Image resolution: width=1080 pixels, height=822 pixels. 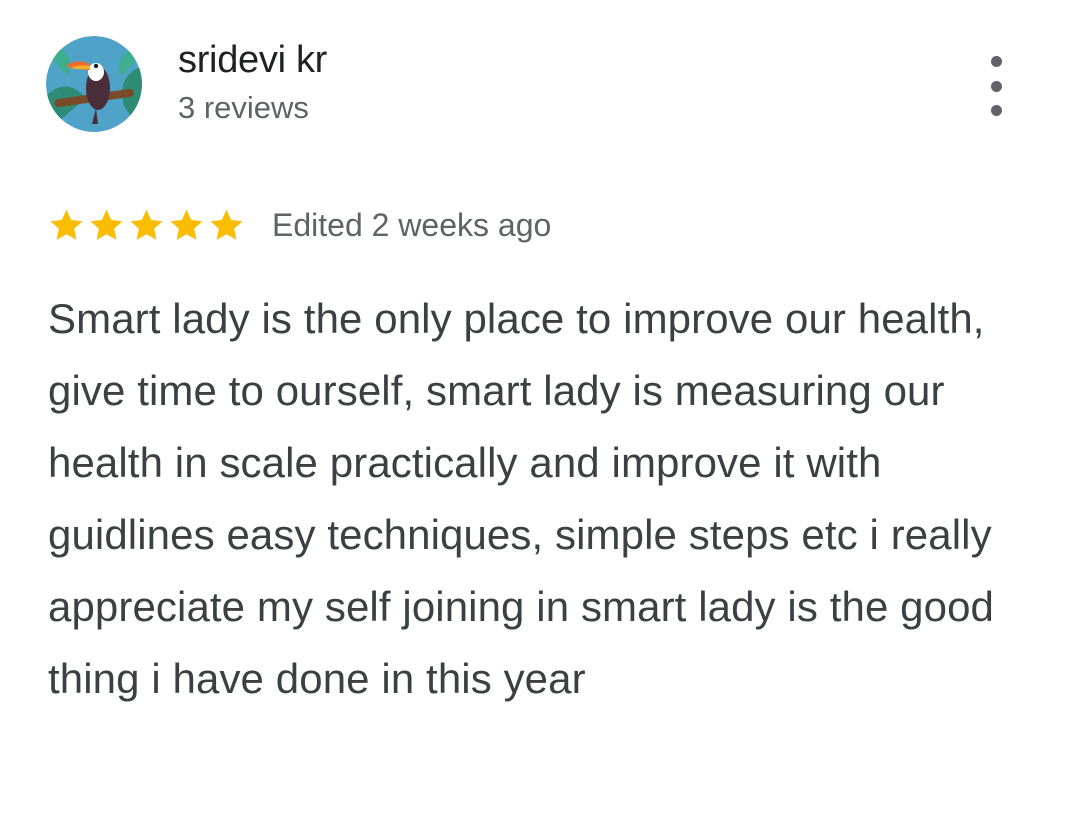 I want to click on rating-row: Edited 2 weeks ago, so click(x=299, y=225).